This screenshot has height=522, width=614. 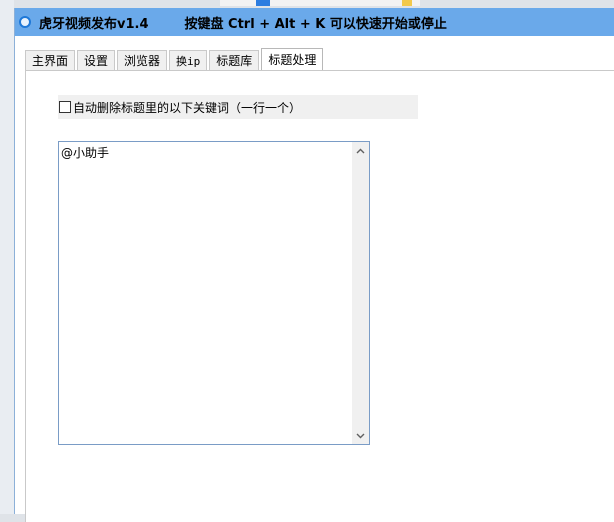 What do you see at coordinates (142, 60) in the screenshot?
I see `tab-browser: 浏览器` at bounding box center [142, 60].